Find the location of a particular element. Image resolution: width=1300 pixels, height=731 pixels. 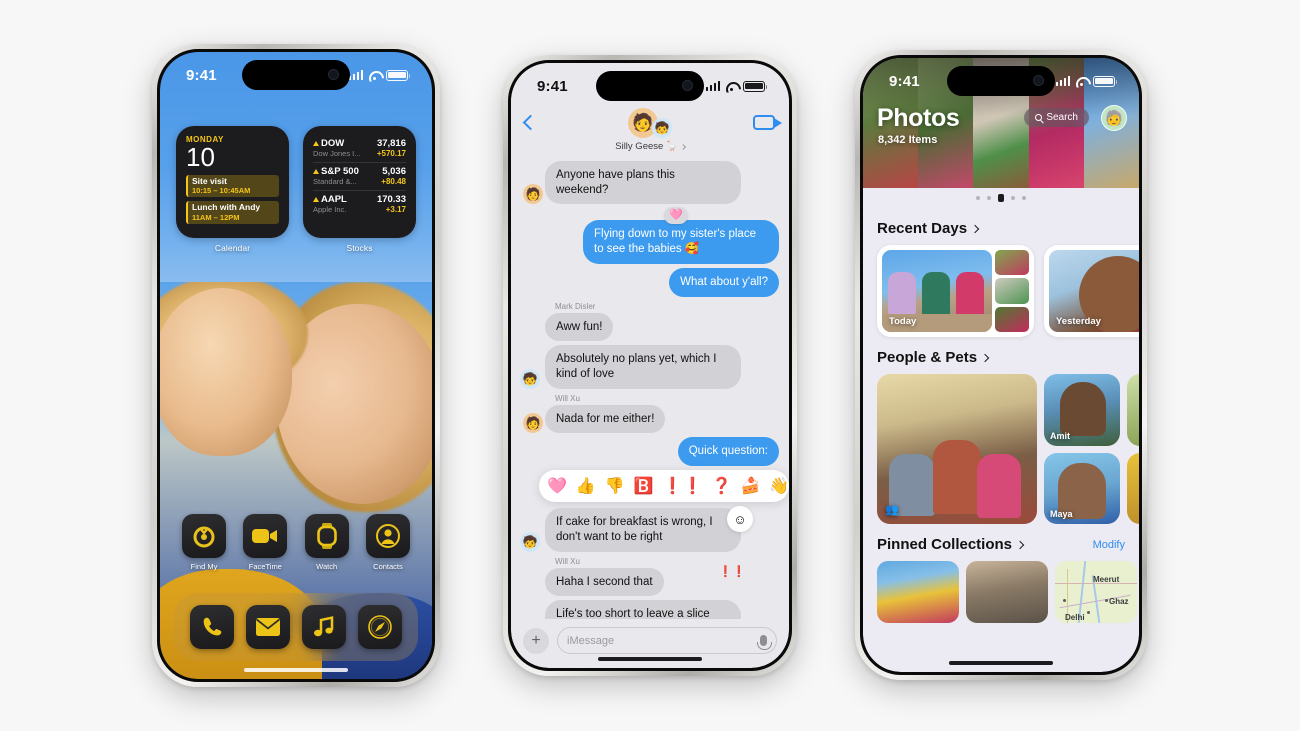

page-indicator-dots is located at coordinates (1001, 198).